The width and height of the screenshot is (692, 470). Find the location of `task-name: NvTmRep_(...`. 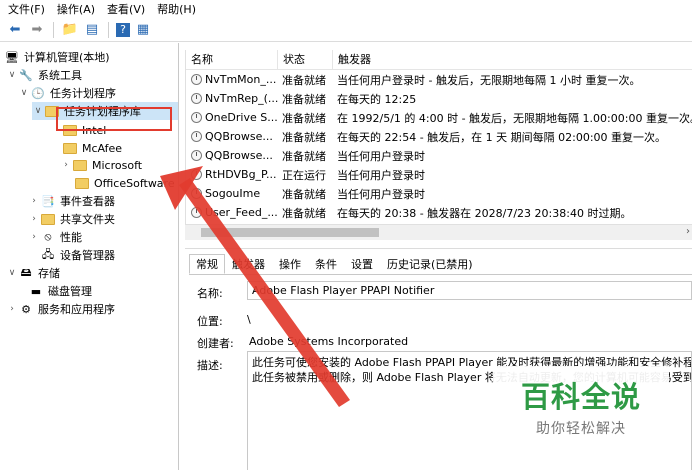

task-name: NvTmRep_(... is located at coordinates (241, 98).